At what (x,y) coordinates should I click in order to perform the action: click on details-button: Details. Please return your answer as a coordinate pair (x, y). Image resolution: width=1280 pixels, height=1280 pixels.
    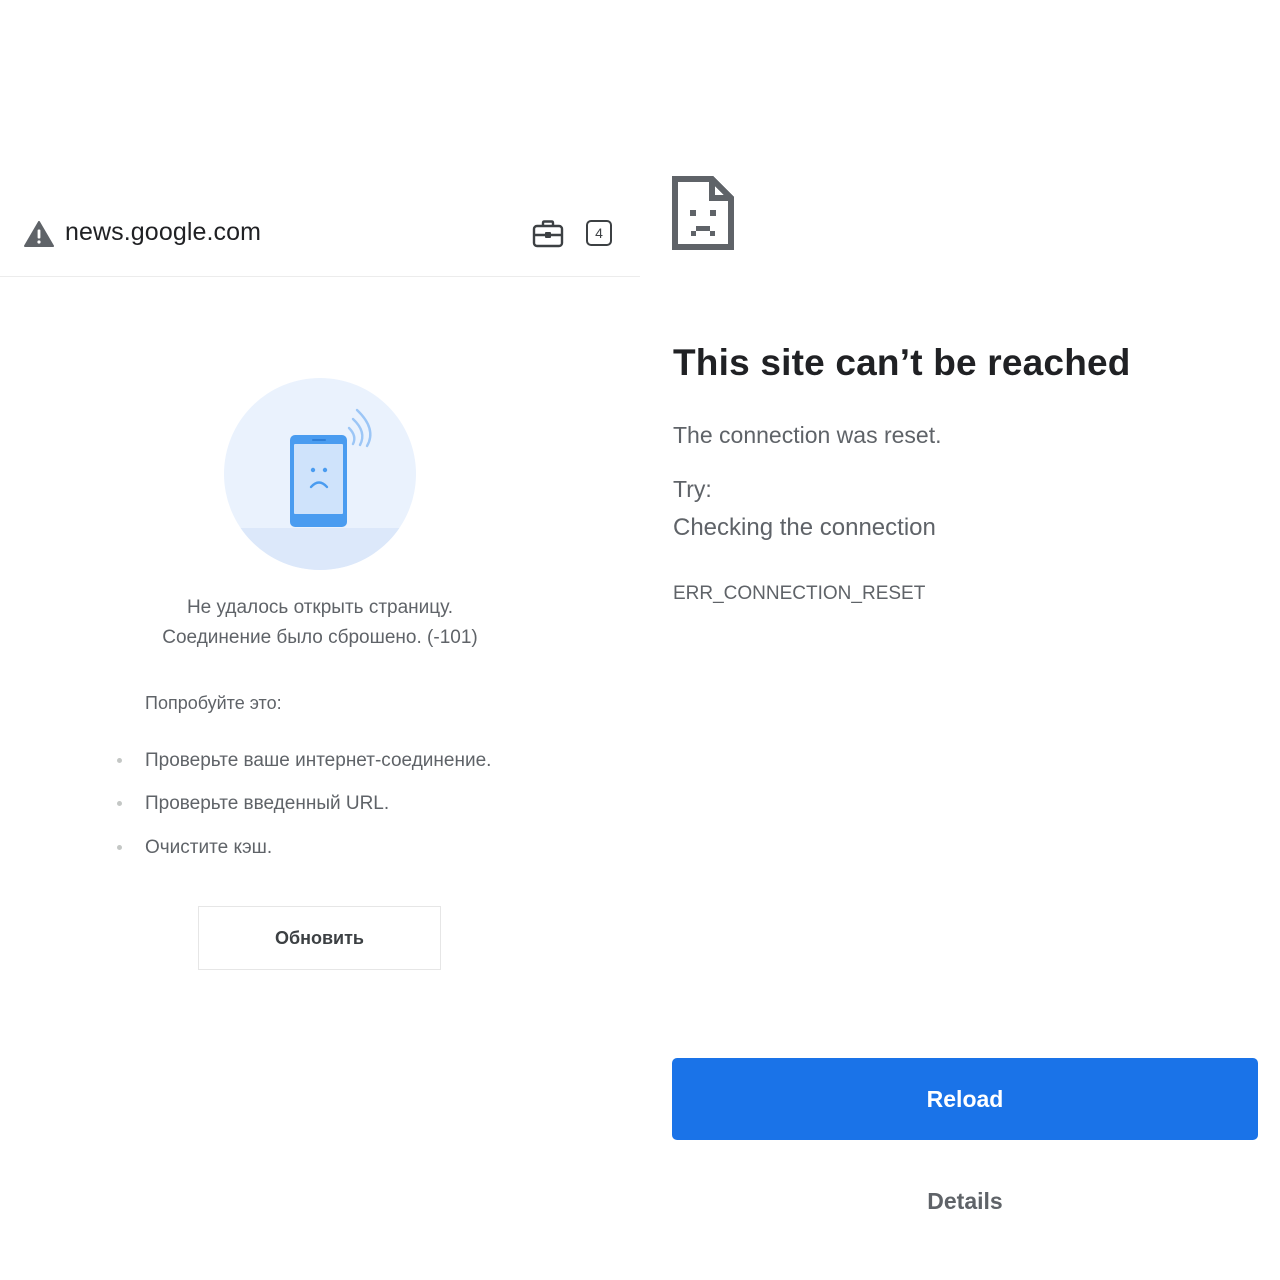
    Looking at the image, I should click on (965, 1201).